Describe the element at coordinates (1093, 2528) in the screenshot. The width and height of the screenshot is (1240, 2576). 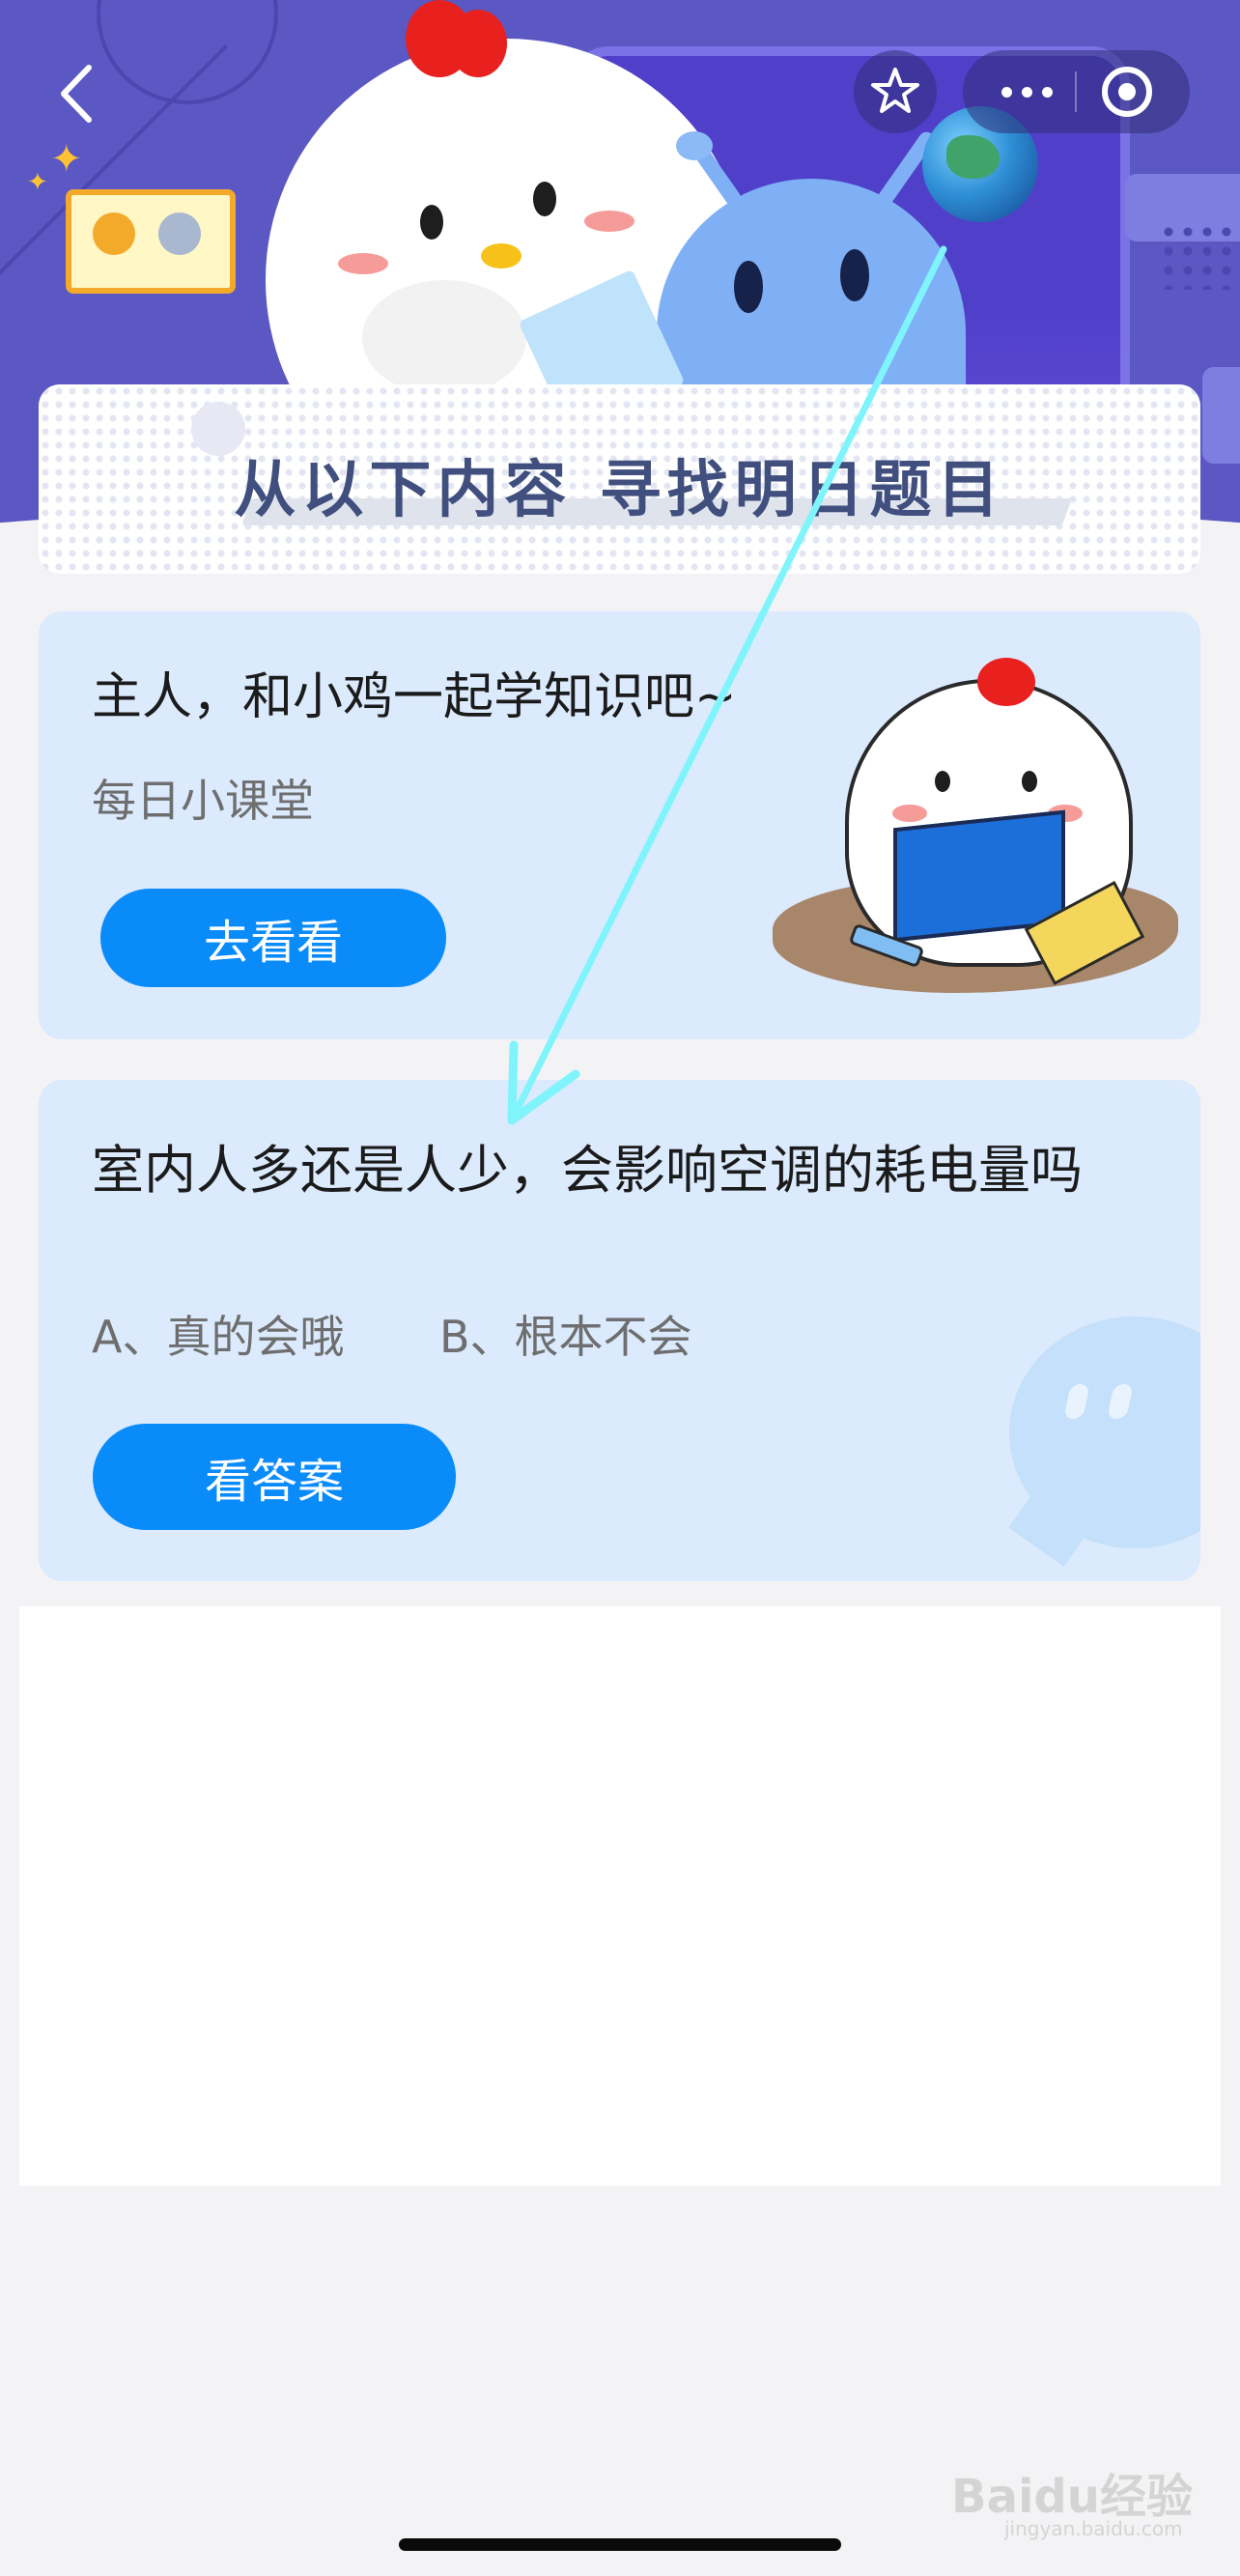
I see `watermark-url: jingyan.baidu.com` at that location.